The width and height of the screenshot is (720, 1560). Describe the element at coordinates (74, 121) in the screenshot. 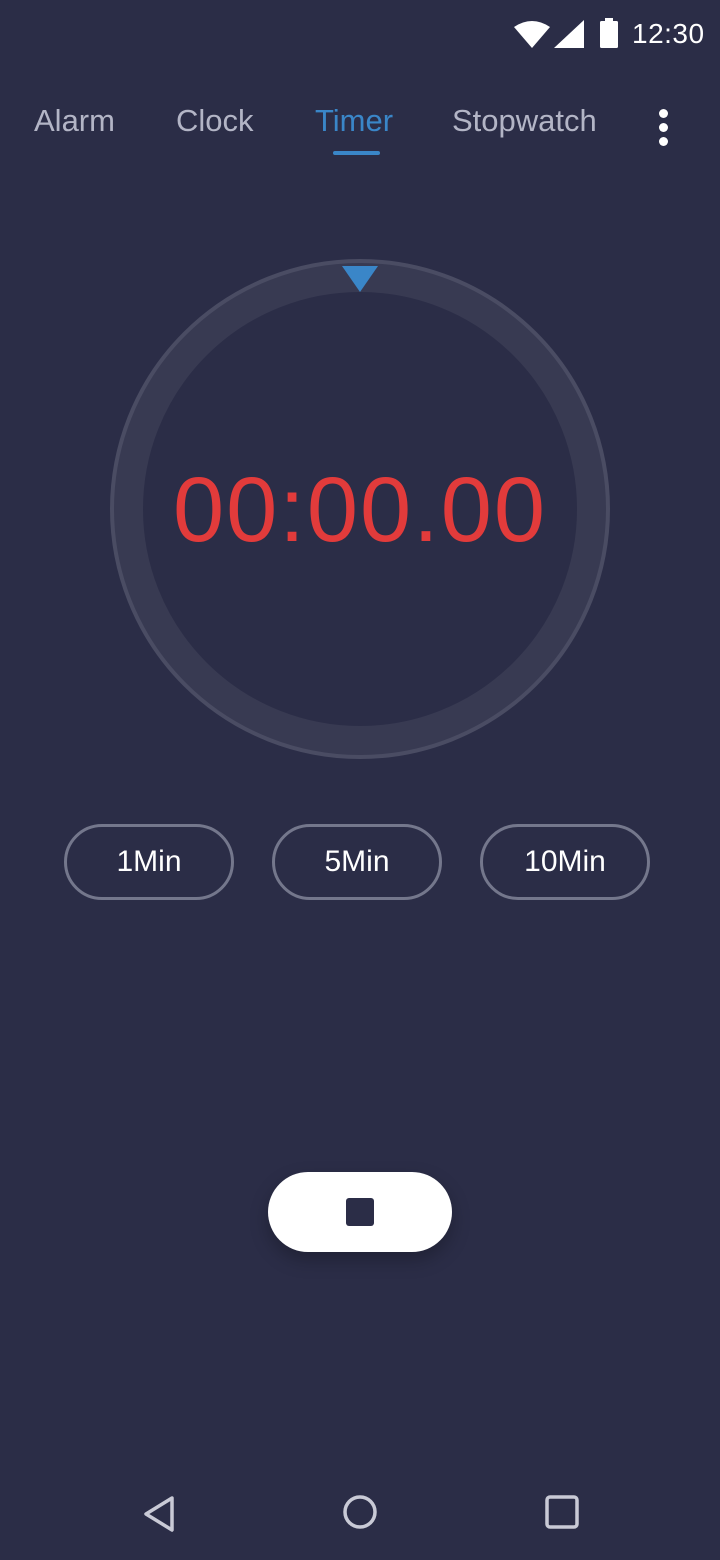

I see `tab-alarm: Alarm` at that location.